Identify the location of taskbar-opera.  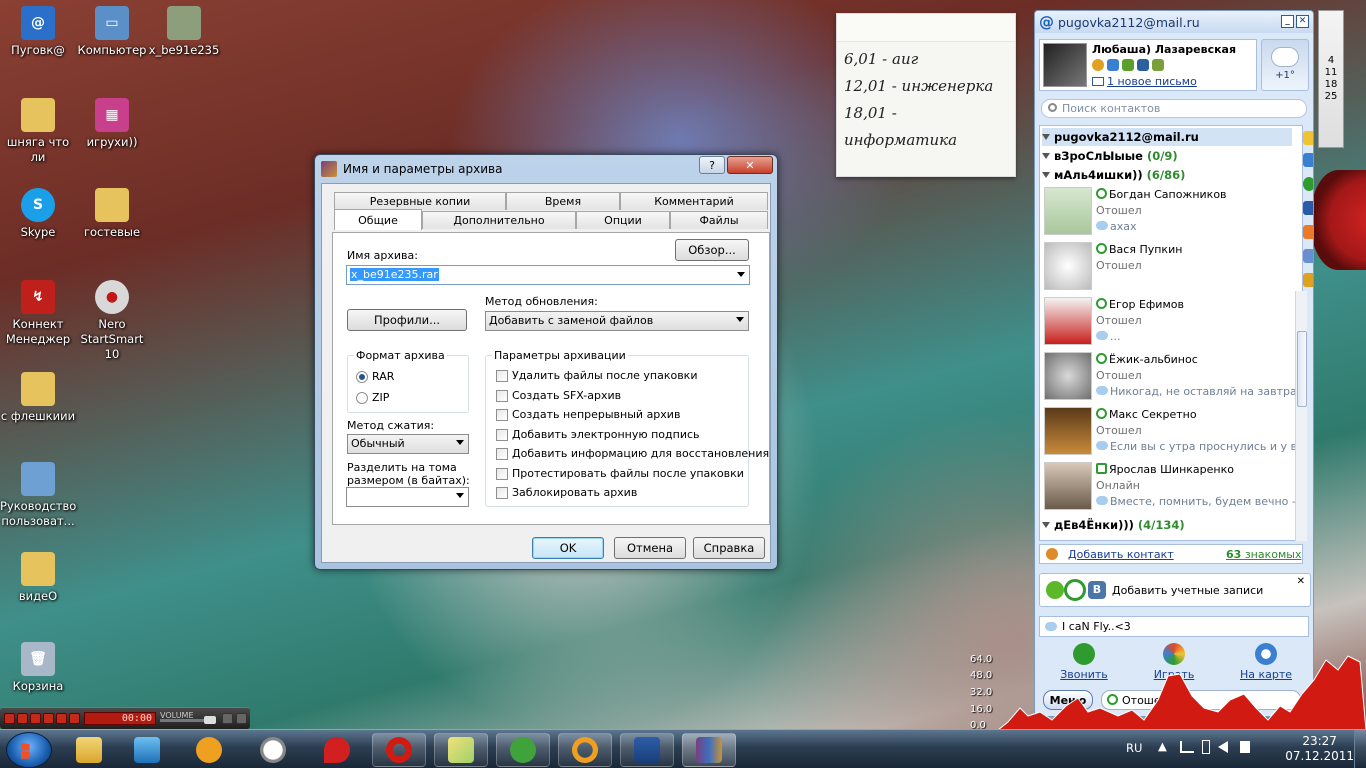
(399, 750).